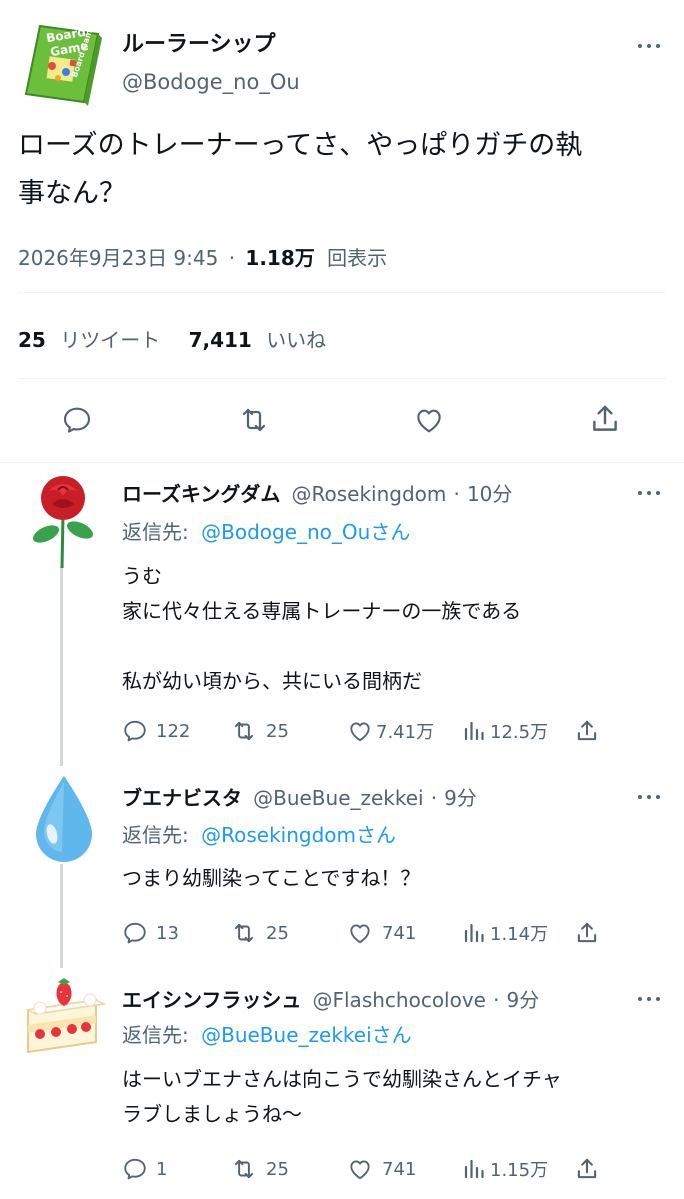  What do you see at coordinates (305, 532) in the screenshot?
I see `reply-to-handle: @Bodoge_no_Ouさん` at bounding box center [305, 532].